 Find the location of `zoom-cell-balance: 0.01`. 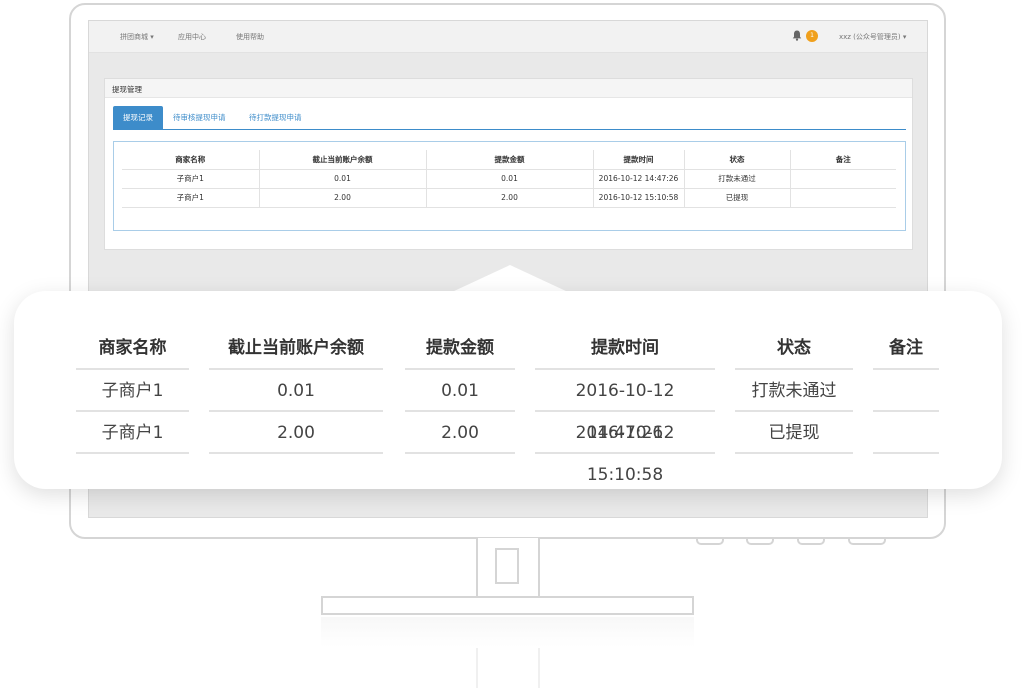

zoom-cell-balance: 0.01 is located at coordinates (296, 391).